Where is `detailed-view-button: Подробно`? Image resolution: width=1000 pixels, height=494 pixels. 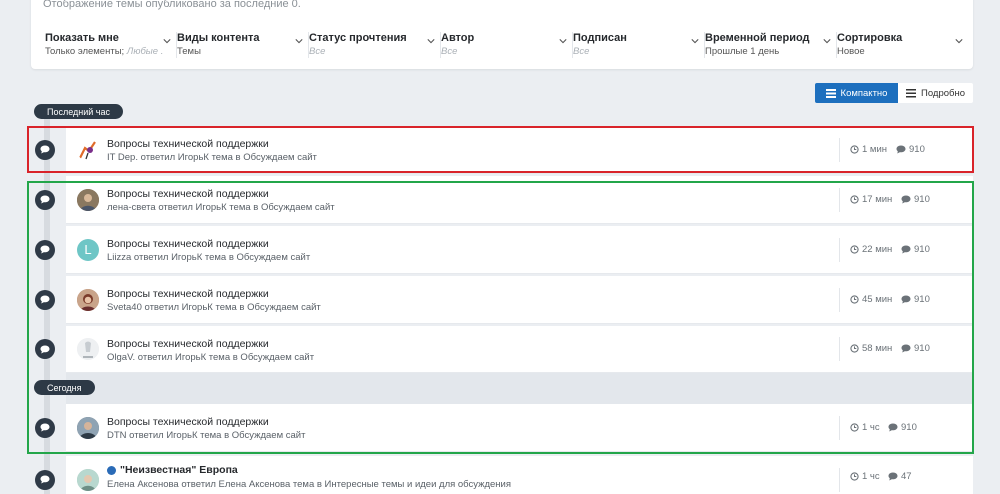 detailed-view-button: Подробно is located at coordinates (935, 93).